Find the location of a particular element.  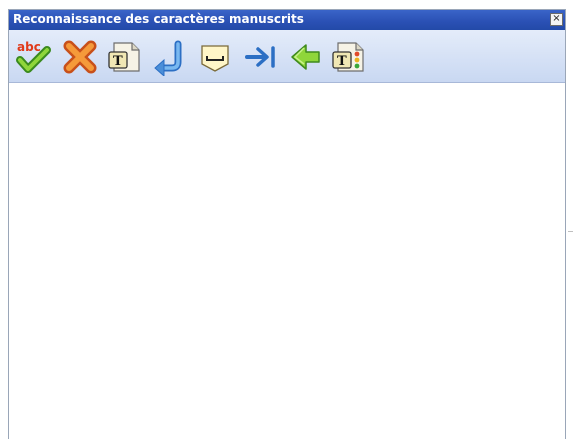

tab-icon is located at coordinates (260, 57).